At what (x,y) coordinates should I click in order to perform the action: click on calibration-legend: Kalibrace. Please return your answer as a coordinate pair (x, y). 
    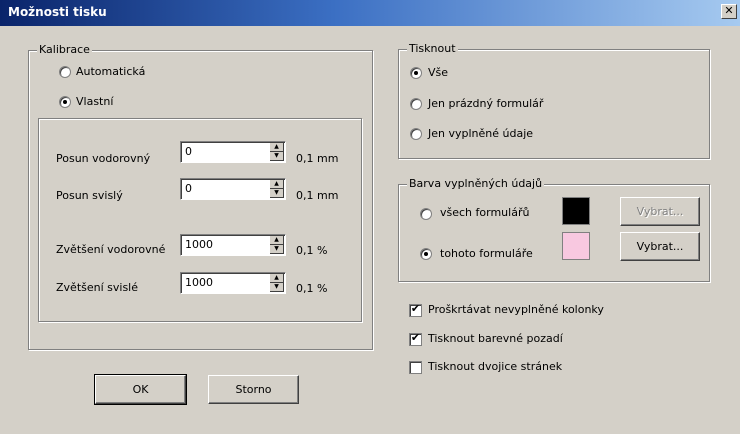
    Looking at the image, I should click on (64, 49).